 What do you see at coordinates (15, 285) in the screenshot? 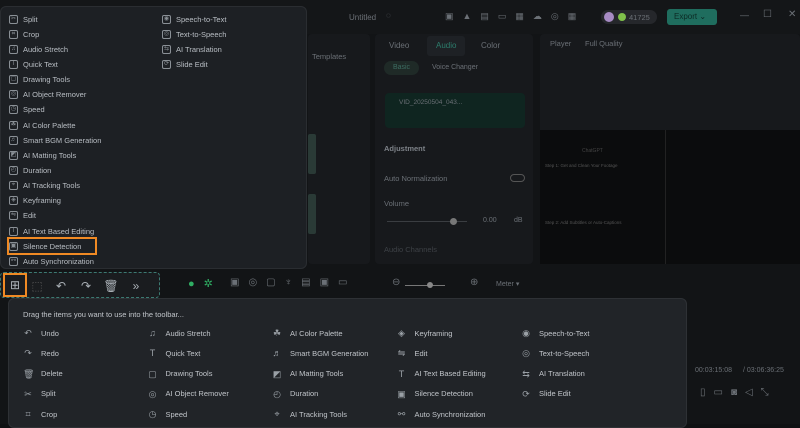
I see `customize-toolbar-icon: ⊞` at bounding box center [15, 285].